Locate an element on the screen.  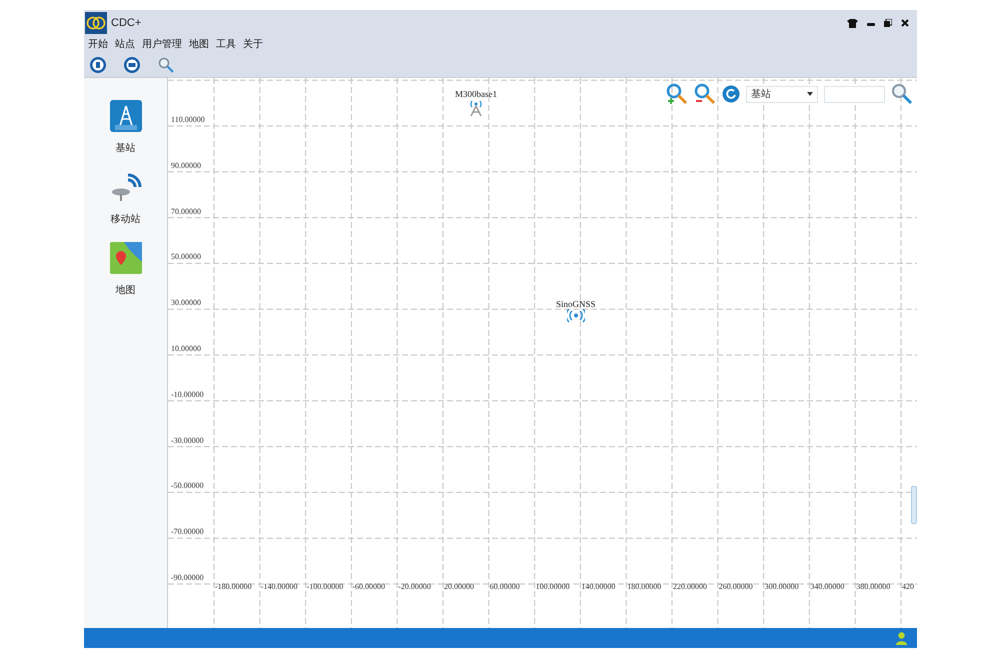
axis-label: 70.00000 is located at coordinates (186, 212).